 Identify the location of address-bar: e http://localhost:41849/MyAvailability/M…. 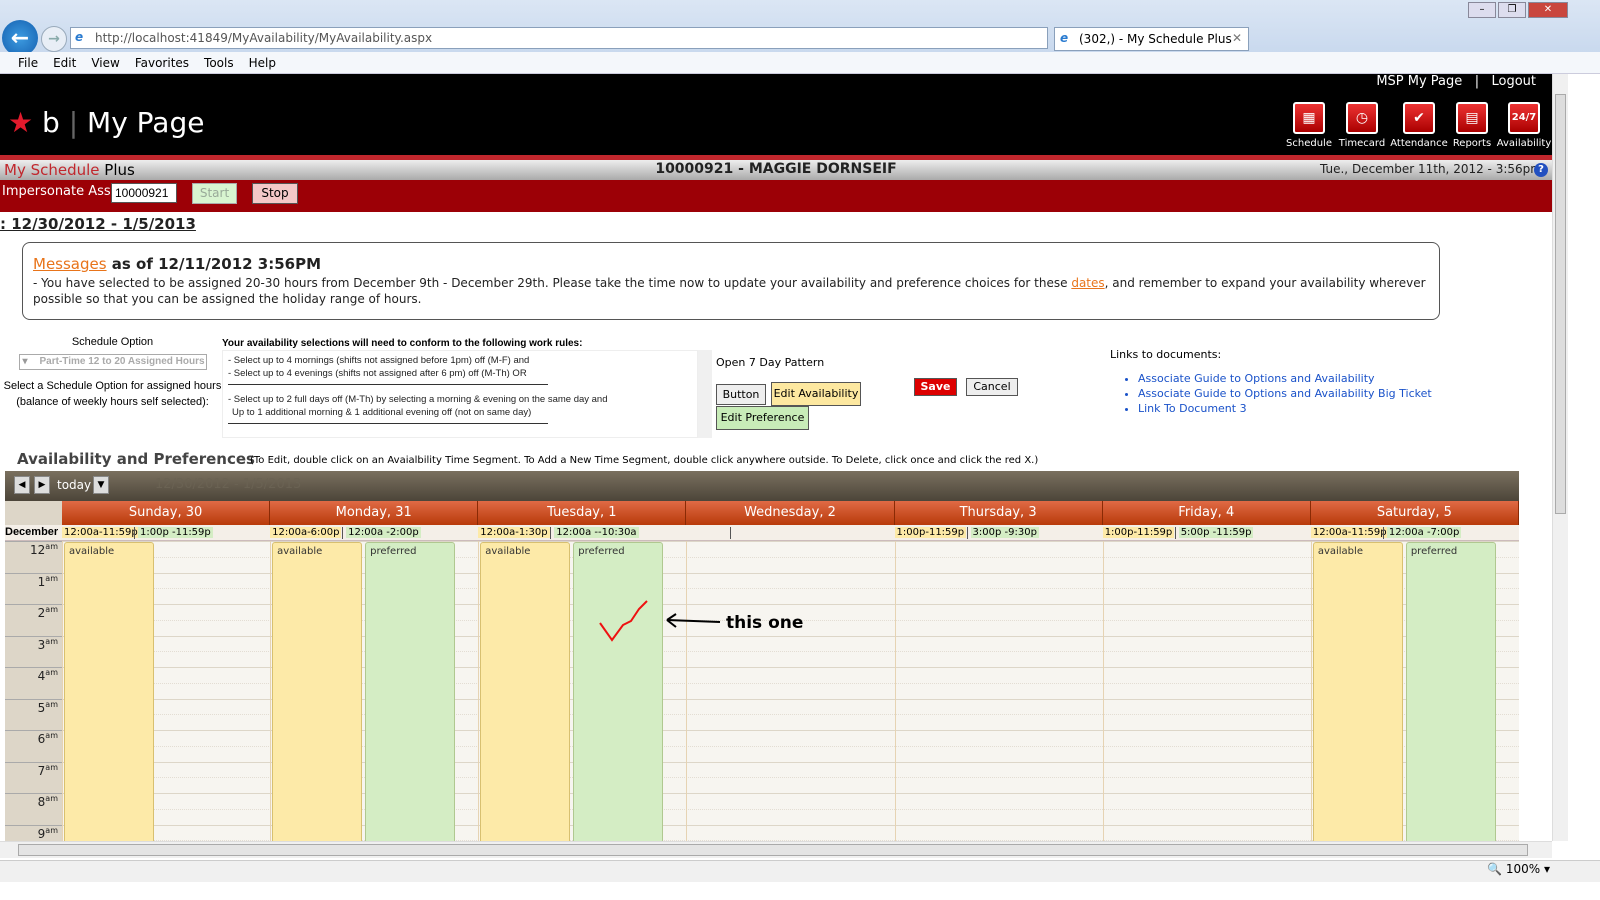
(559, 38).